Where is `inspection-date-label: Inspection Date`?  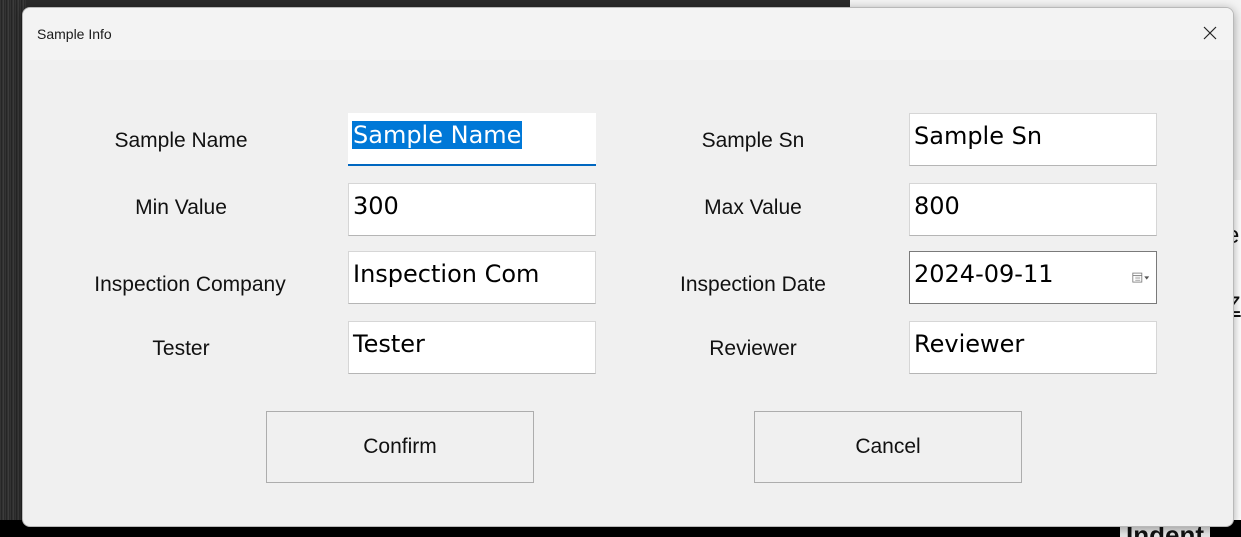 inspection-date-label: Inspection Date is located at coordinates (753, 284).